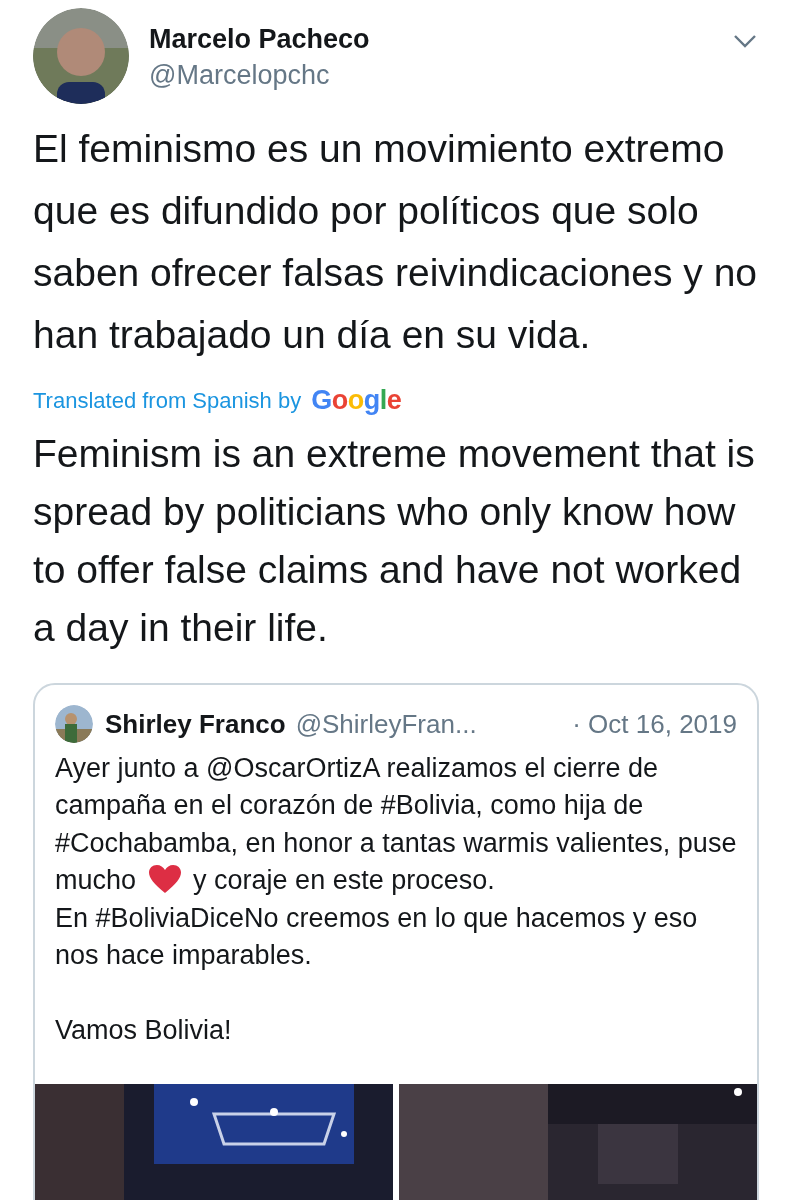 The image size is (789, 1200). Describe the element at coordinates (195, 724) in the screenshot. I see `quoted-author-name: Shirley Franco` at that location.